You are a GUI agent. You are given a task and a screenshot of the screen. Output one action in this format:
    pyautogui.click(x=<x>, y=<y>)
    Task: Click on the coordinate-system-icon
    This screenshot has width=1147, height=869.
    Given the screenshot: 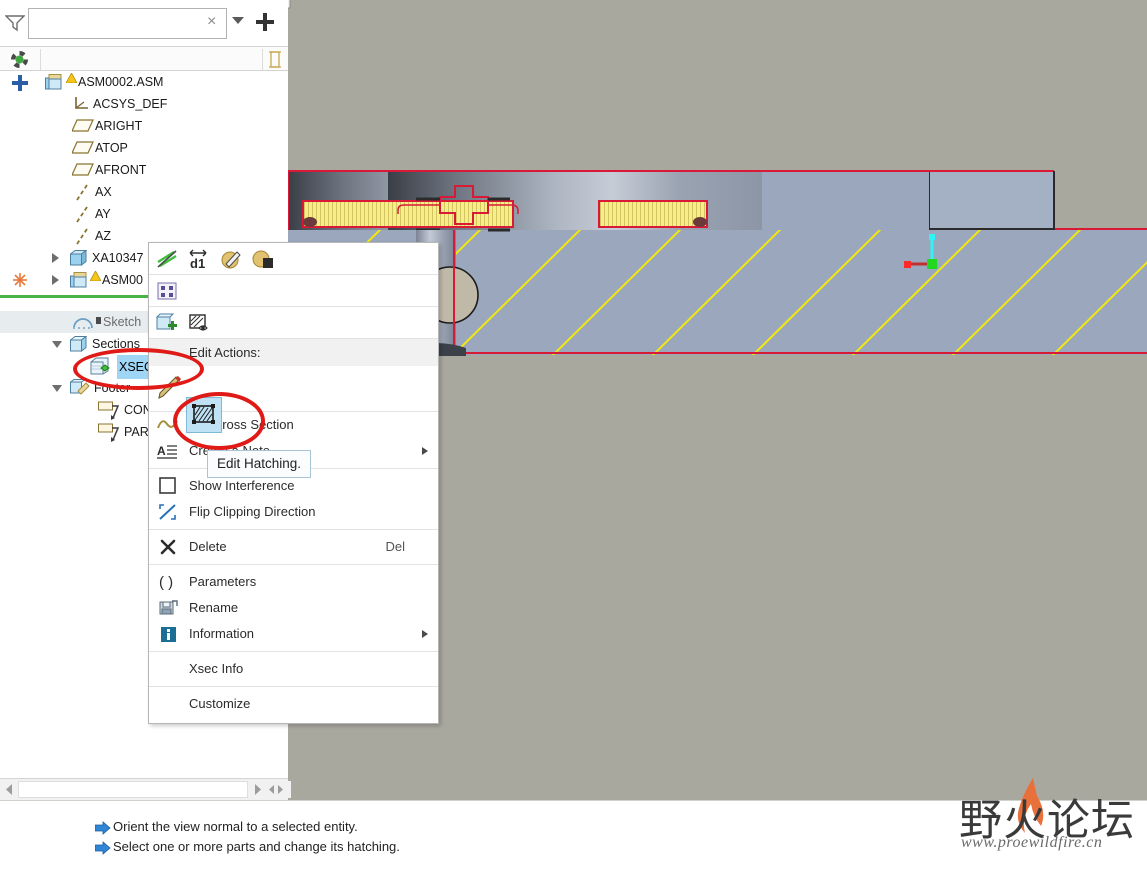 What is the action you would take?
    pyautogui.click(x=81, y=103)
    